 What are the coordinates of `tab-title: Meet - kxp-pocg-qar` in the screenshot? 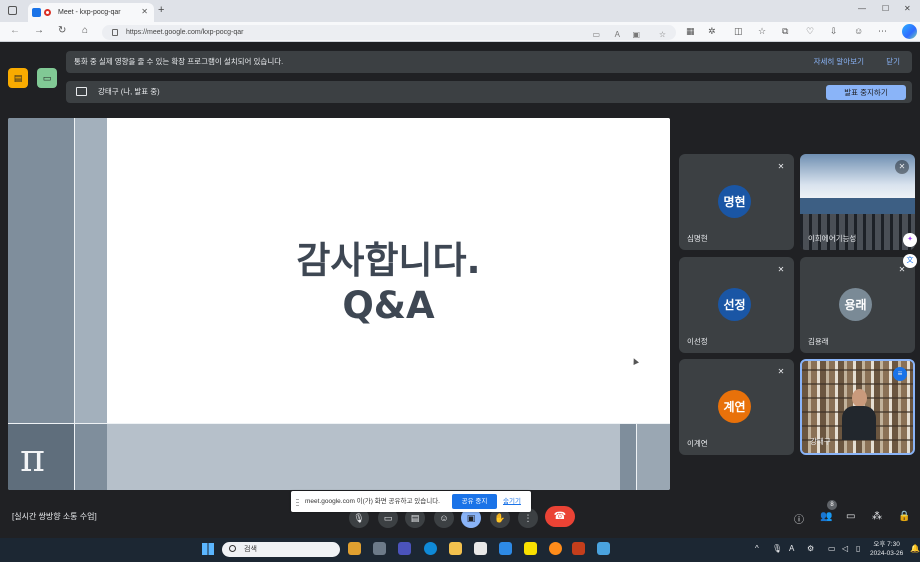 It's located at (89, 12).